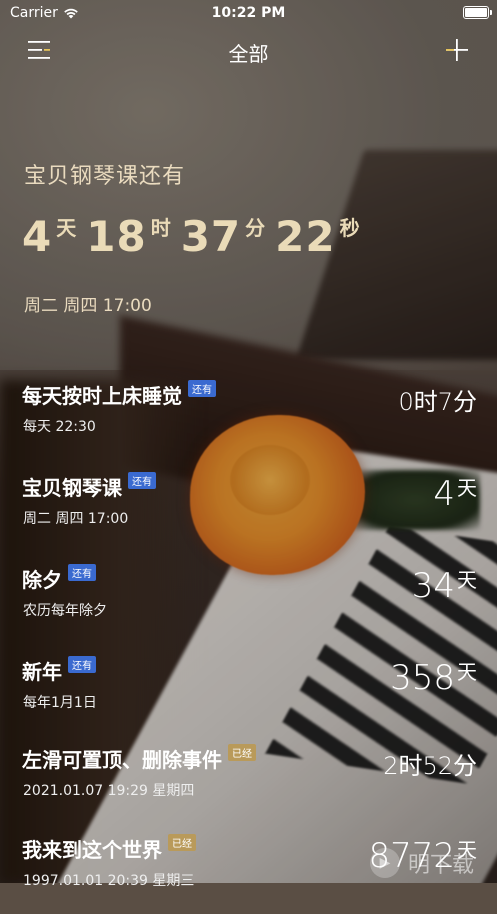 This screenshot has height=914, width=497. What do you see at coordinates (444, 494) in the screenshot?
I see `event-value: 4` at bounding box center [444, 494].